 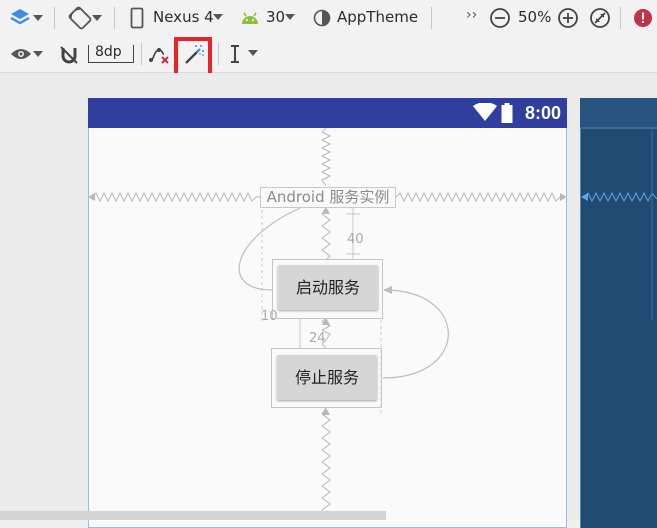 I want to click on vertical-center-constraint, so click(x=326, y=157).